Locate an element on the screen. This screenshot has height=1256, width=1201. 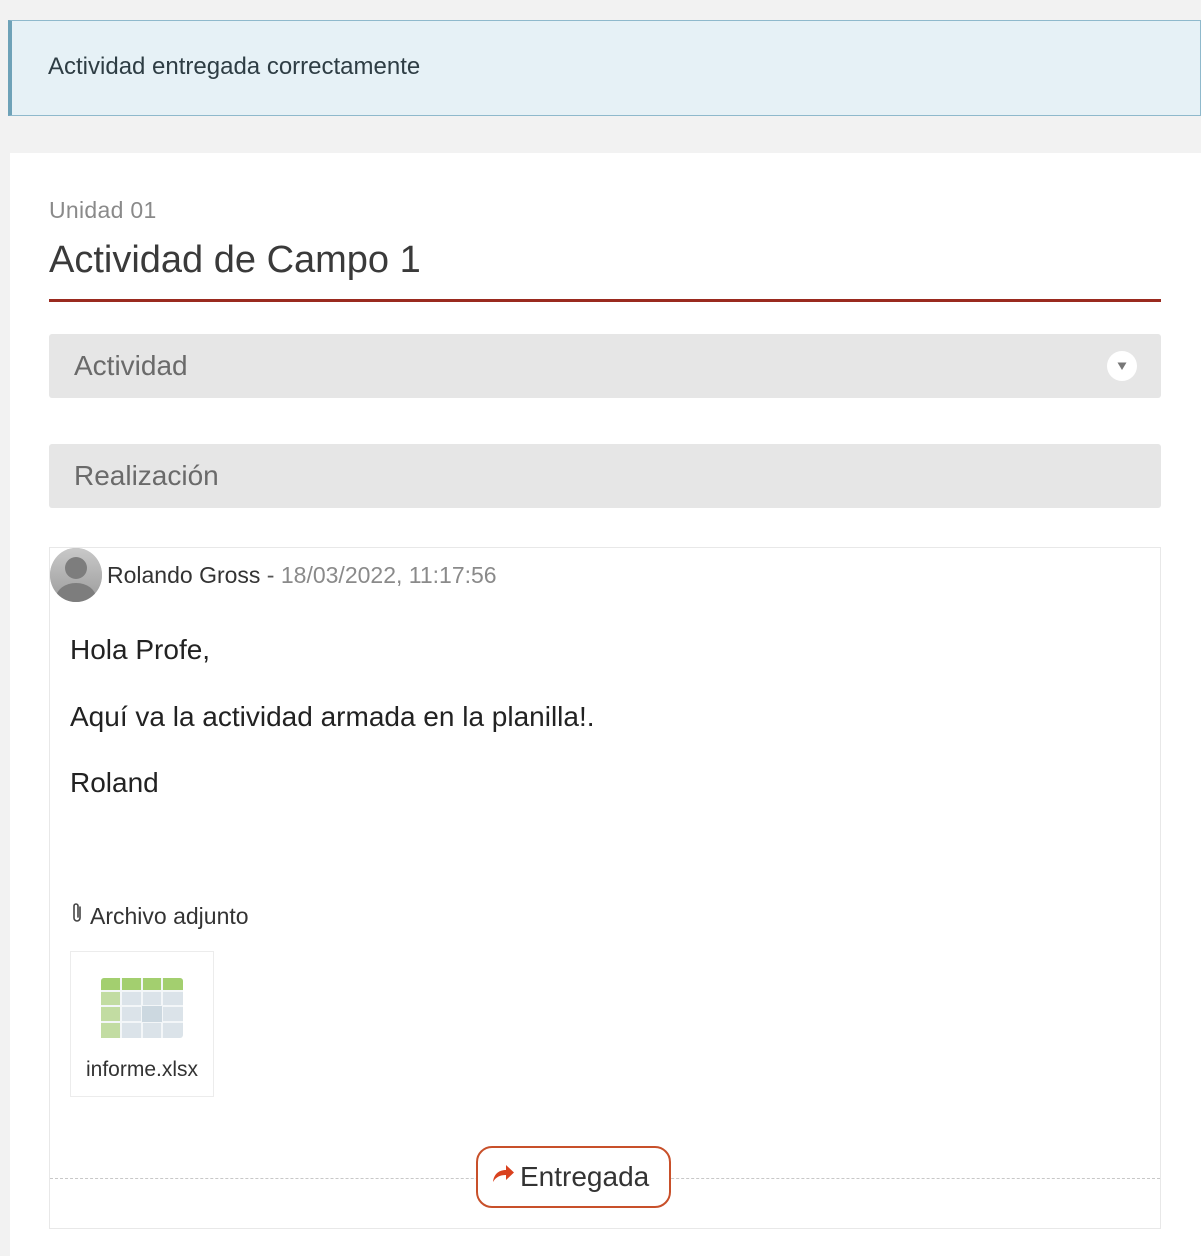
title-divider is located at coordinates (605, 300).